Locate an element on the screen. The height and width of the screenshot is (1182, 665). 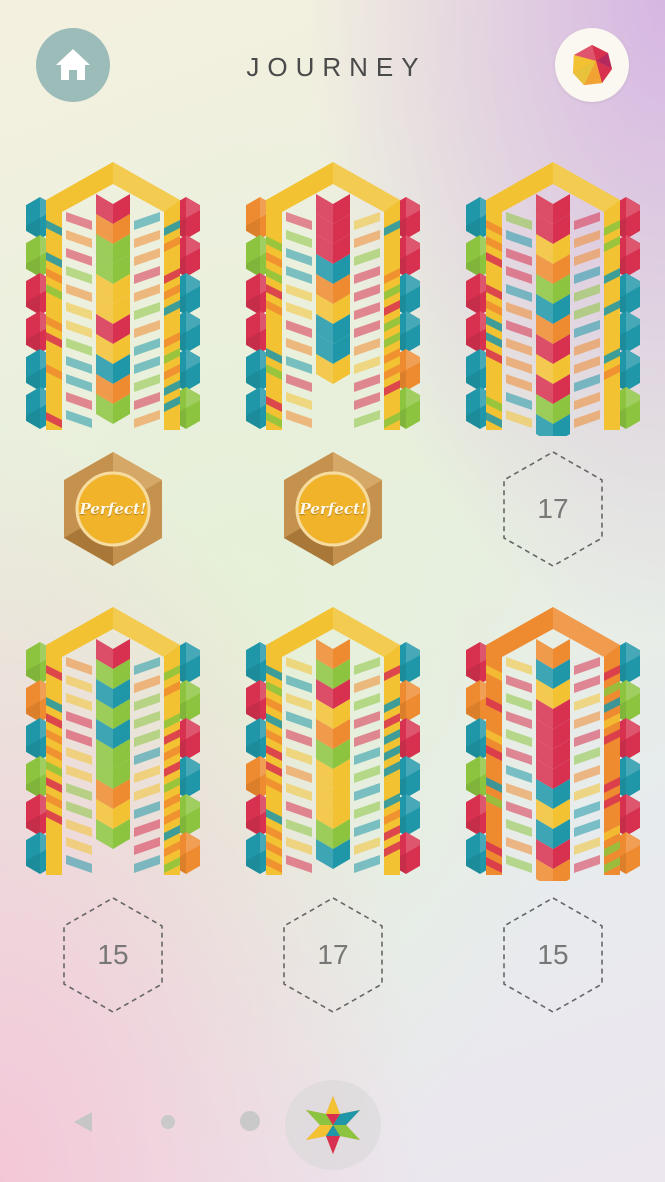
level-1-preview is located at coordinates (113, 298).